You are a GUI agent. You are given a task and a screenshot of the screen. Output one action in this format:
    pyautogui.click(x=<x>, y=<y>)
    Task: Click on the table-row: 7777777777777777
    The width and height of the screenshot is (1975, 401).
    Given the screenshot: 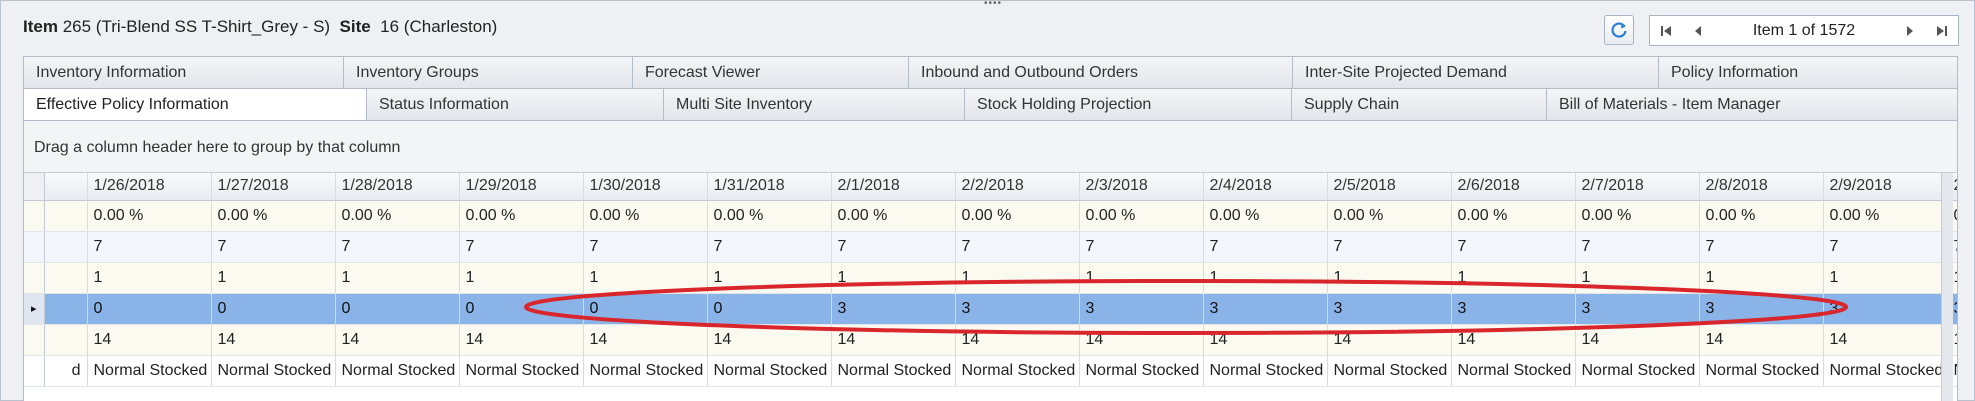 What is the action you would take?
    pyautogui.click(x=990, y=247)
    